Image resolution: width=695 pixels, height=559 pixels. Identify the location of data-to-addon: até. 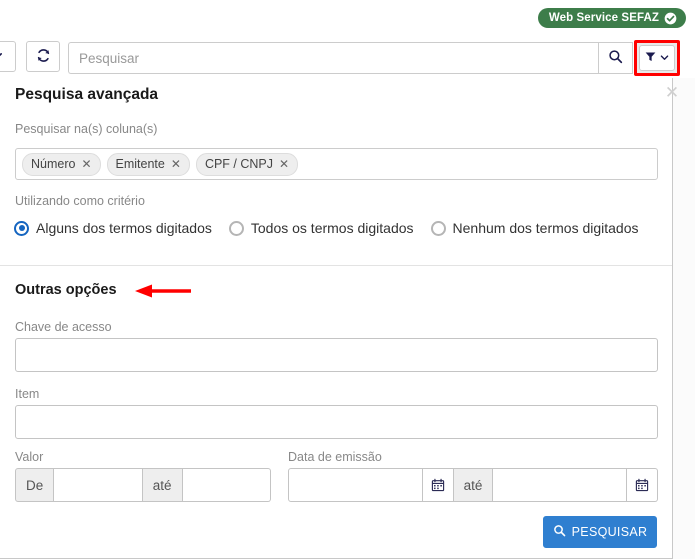
(473, 485).